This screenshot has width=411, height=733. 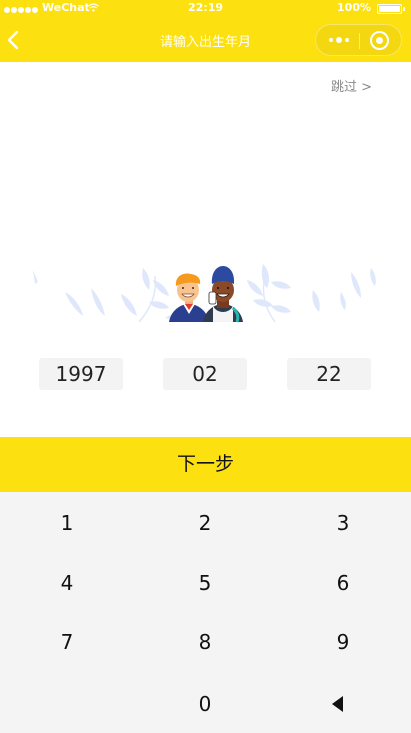 What do you see at coordinates (339, 40) in the screenshot?
I see `more-dots-icon` at bounding box center [339, 40].